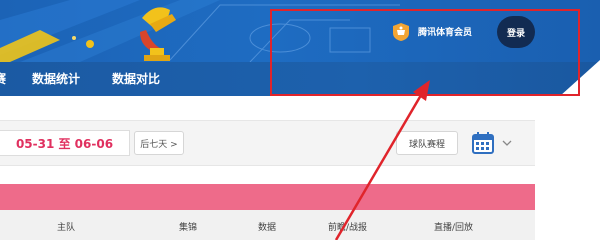 The height and width of the screenshot is (240, 600). Describe the element at coordinates (382, 160) in the screenshot. I see `annotation-arrow` at that location.